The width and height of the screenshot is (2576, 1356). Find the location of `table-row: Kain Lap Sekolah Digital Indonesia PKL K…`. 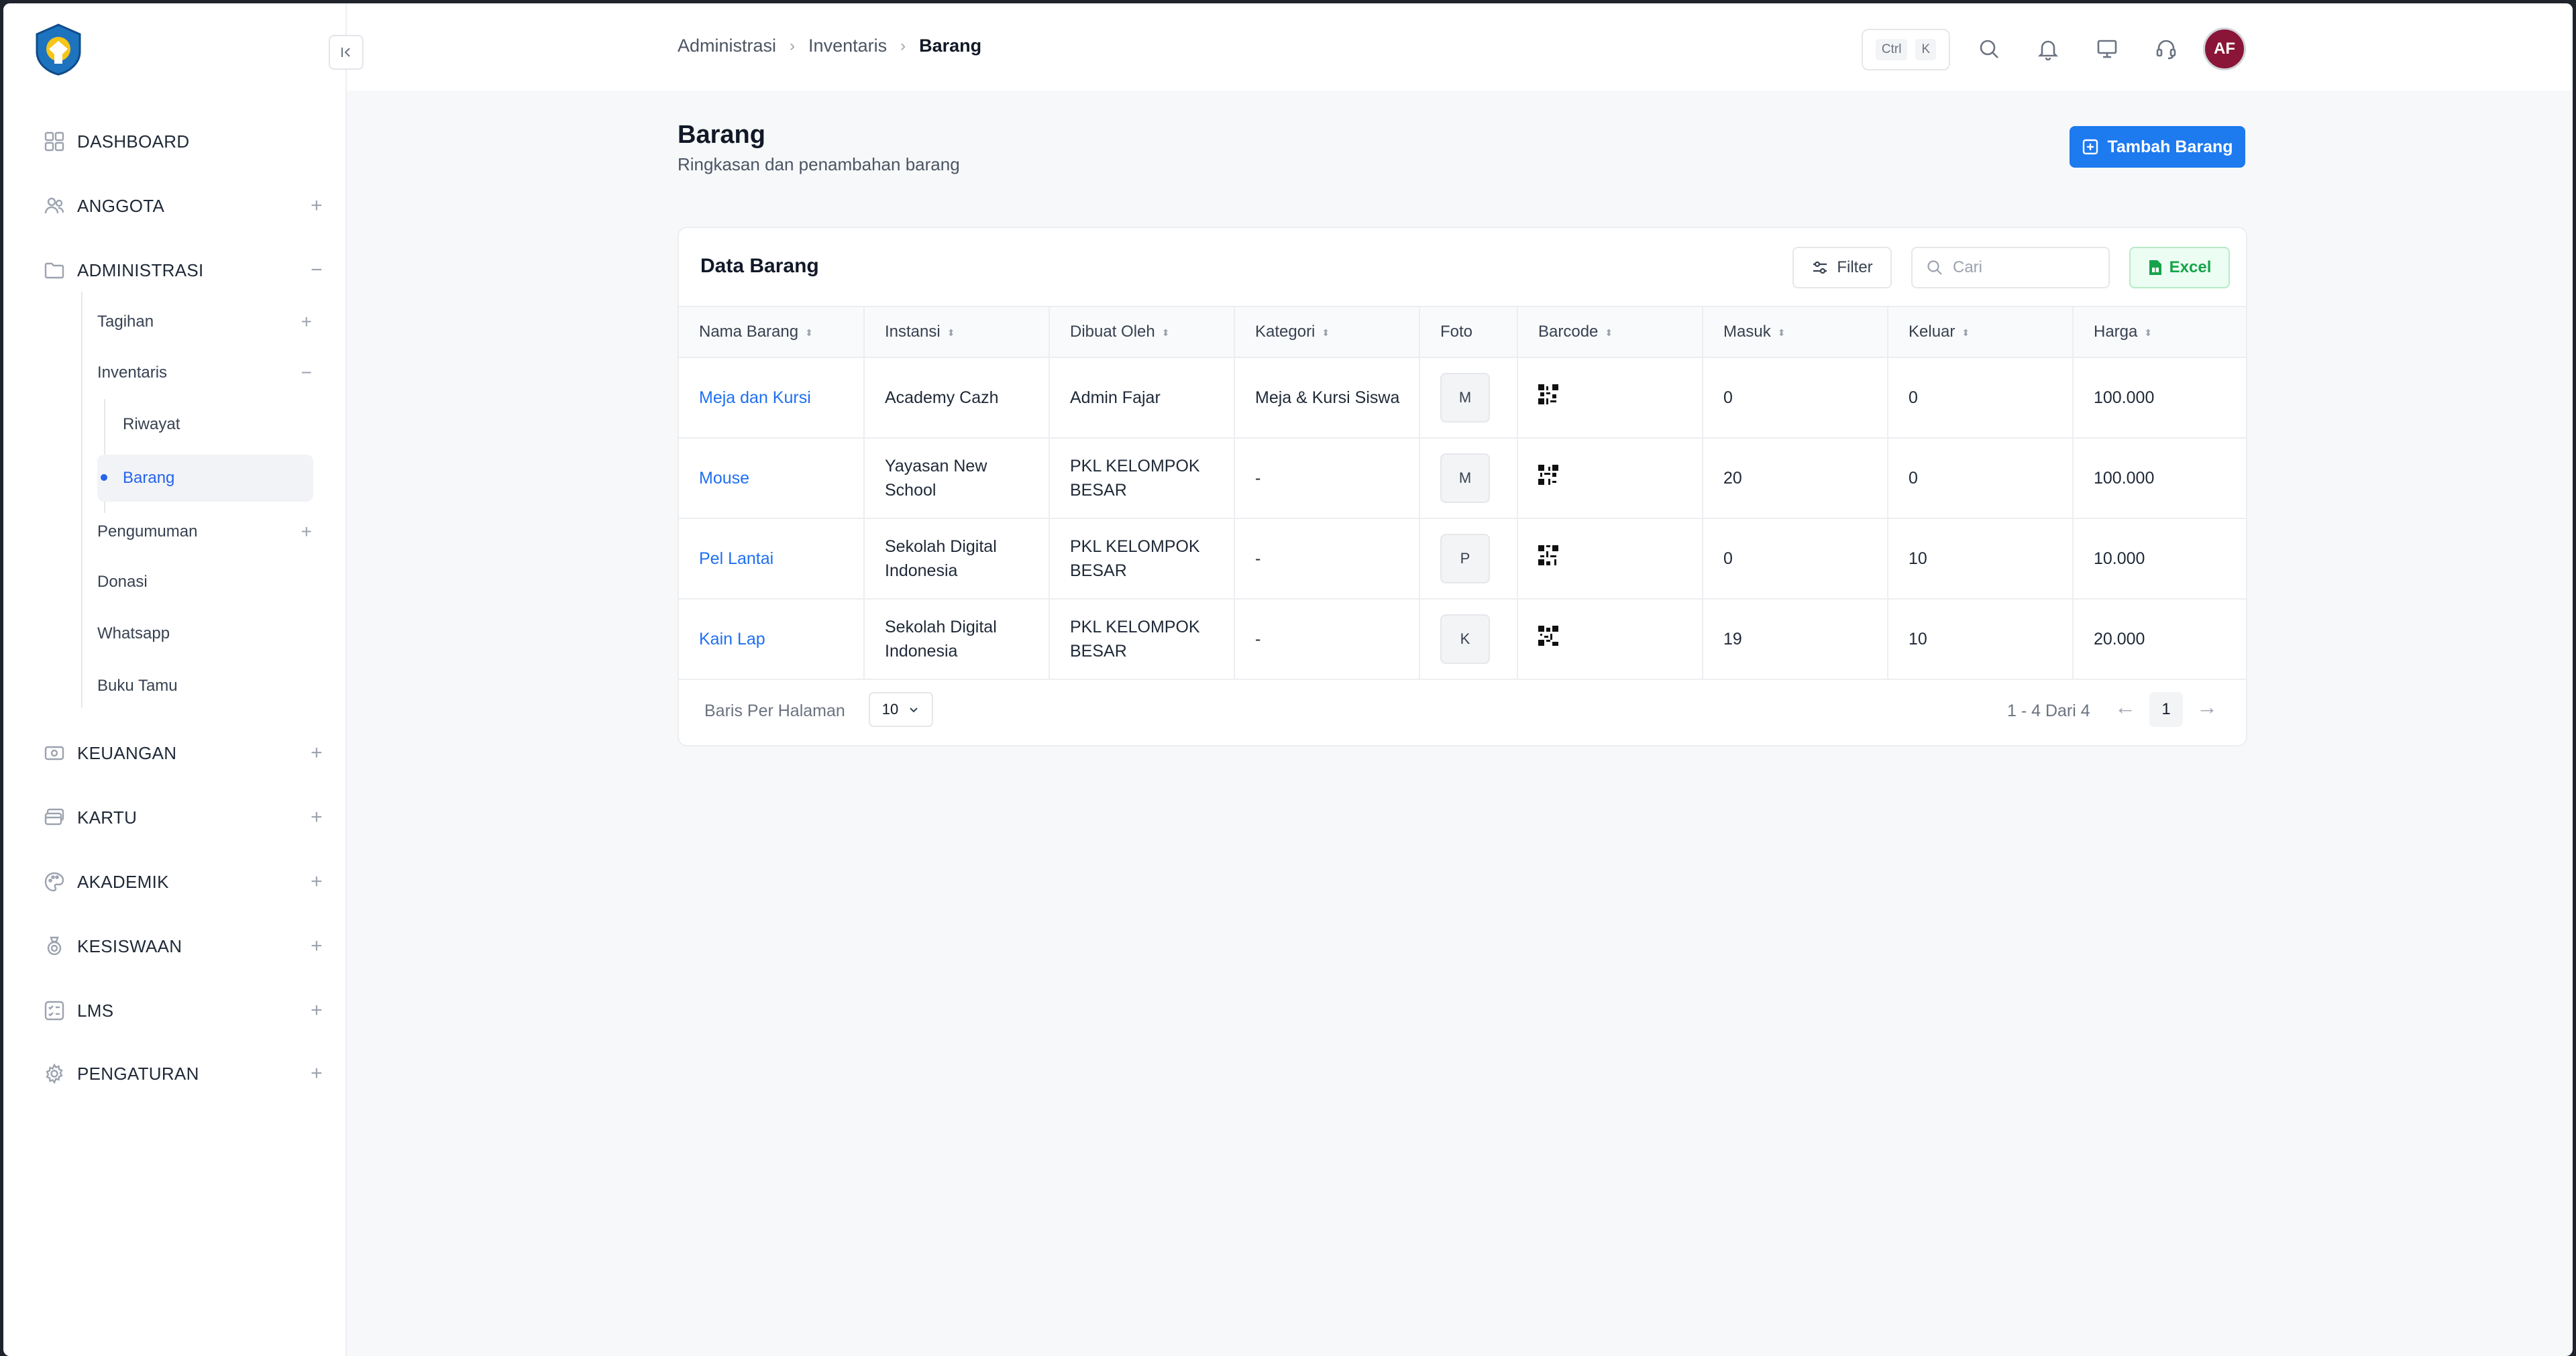

table-row: Kain Lap Sekolah Digital Indonesia PKL K… is located at coordinates (1462, 639).